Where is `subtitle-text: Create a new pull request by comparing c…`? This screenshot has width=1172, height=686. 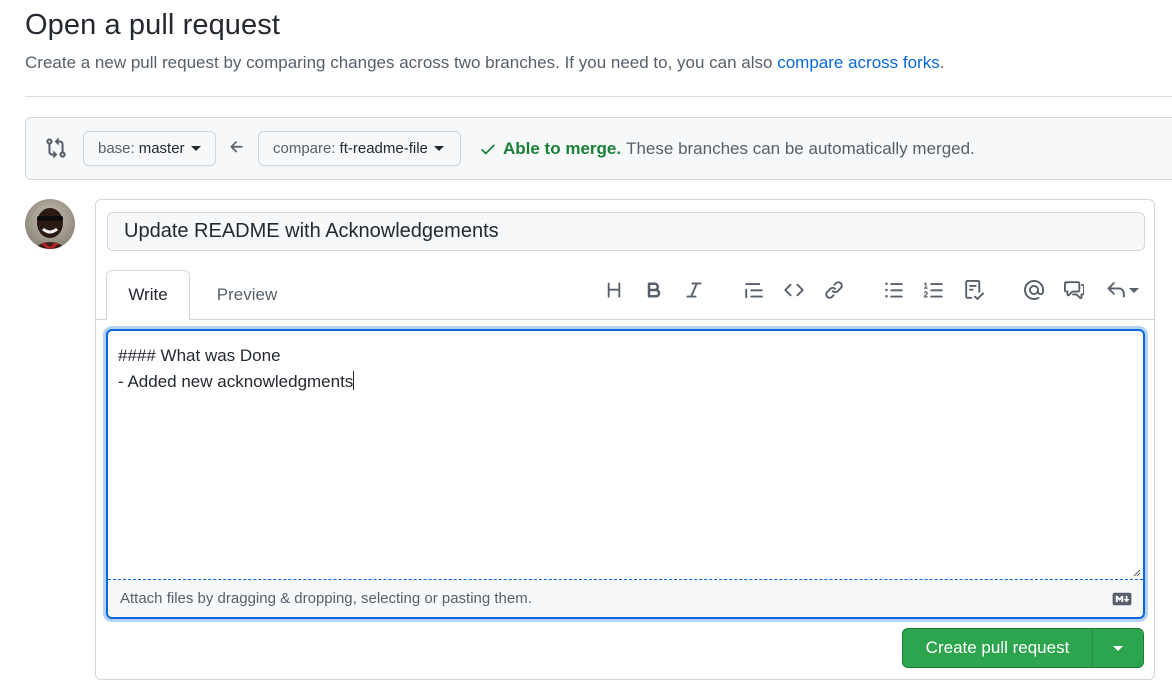 subtitle-text: Create a new pull request by comparing c… is located at coordinates (401, 62).